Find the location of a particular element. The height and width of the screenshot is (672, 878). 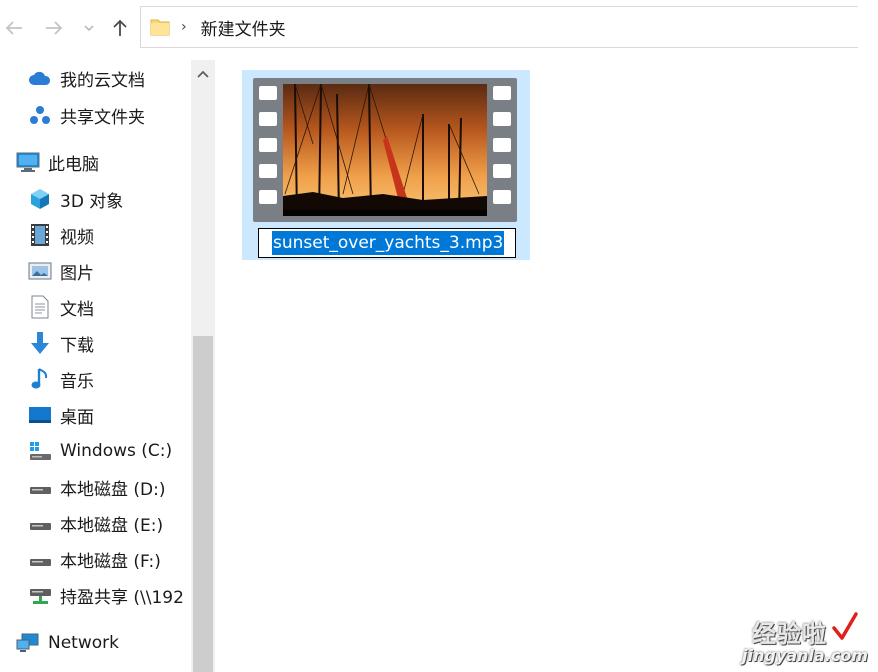

cloud-icon is located at coordinates (40, 78).